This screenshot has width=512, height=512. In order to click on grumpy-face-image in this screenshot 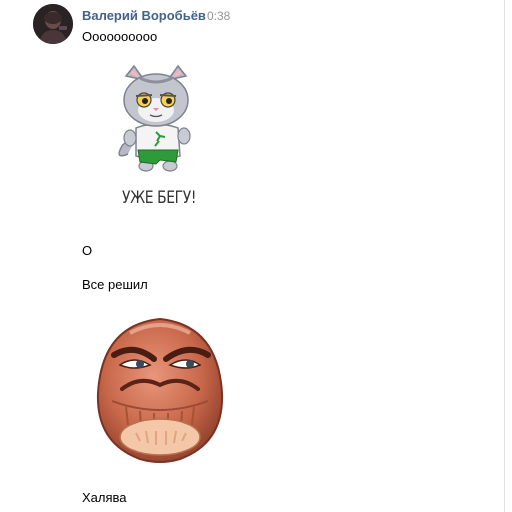, I will do `click(160, 390)`.